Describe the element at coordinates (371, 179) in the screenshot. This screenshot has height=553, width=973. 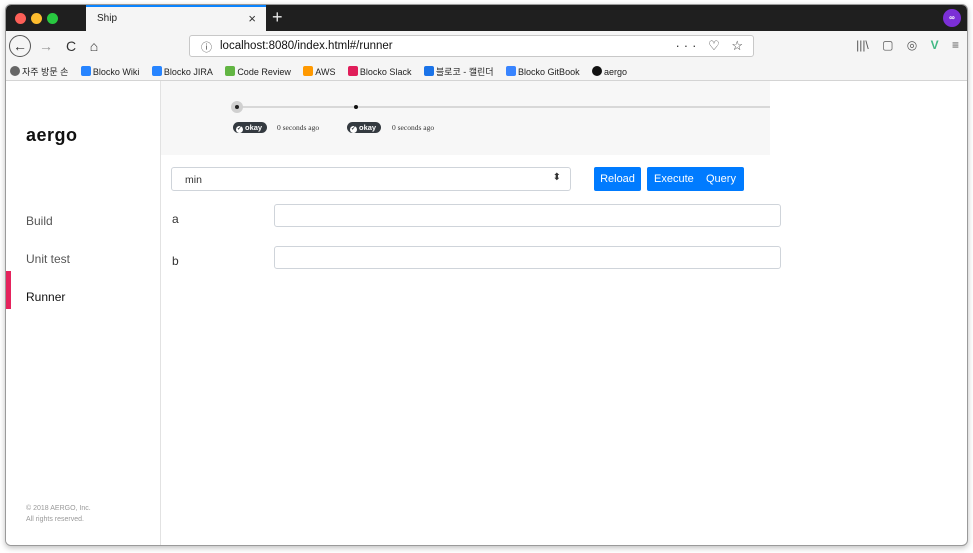
I see `function-select: min ⬍` at that location.